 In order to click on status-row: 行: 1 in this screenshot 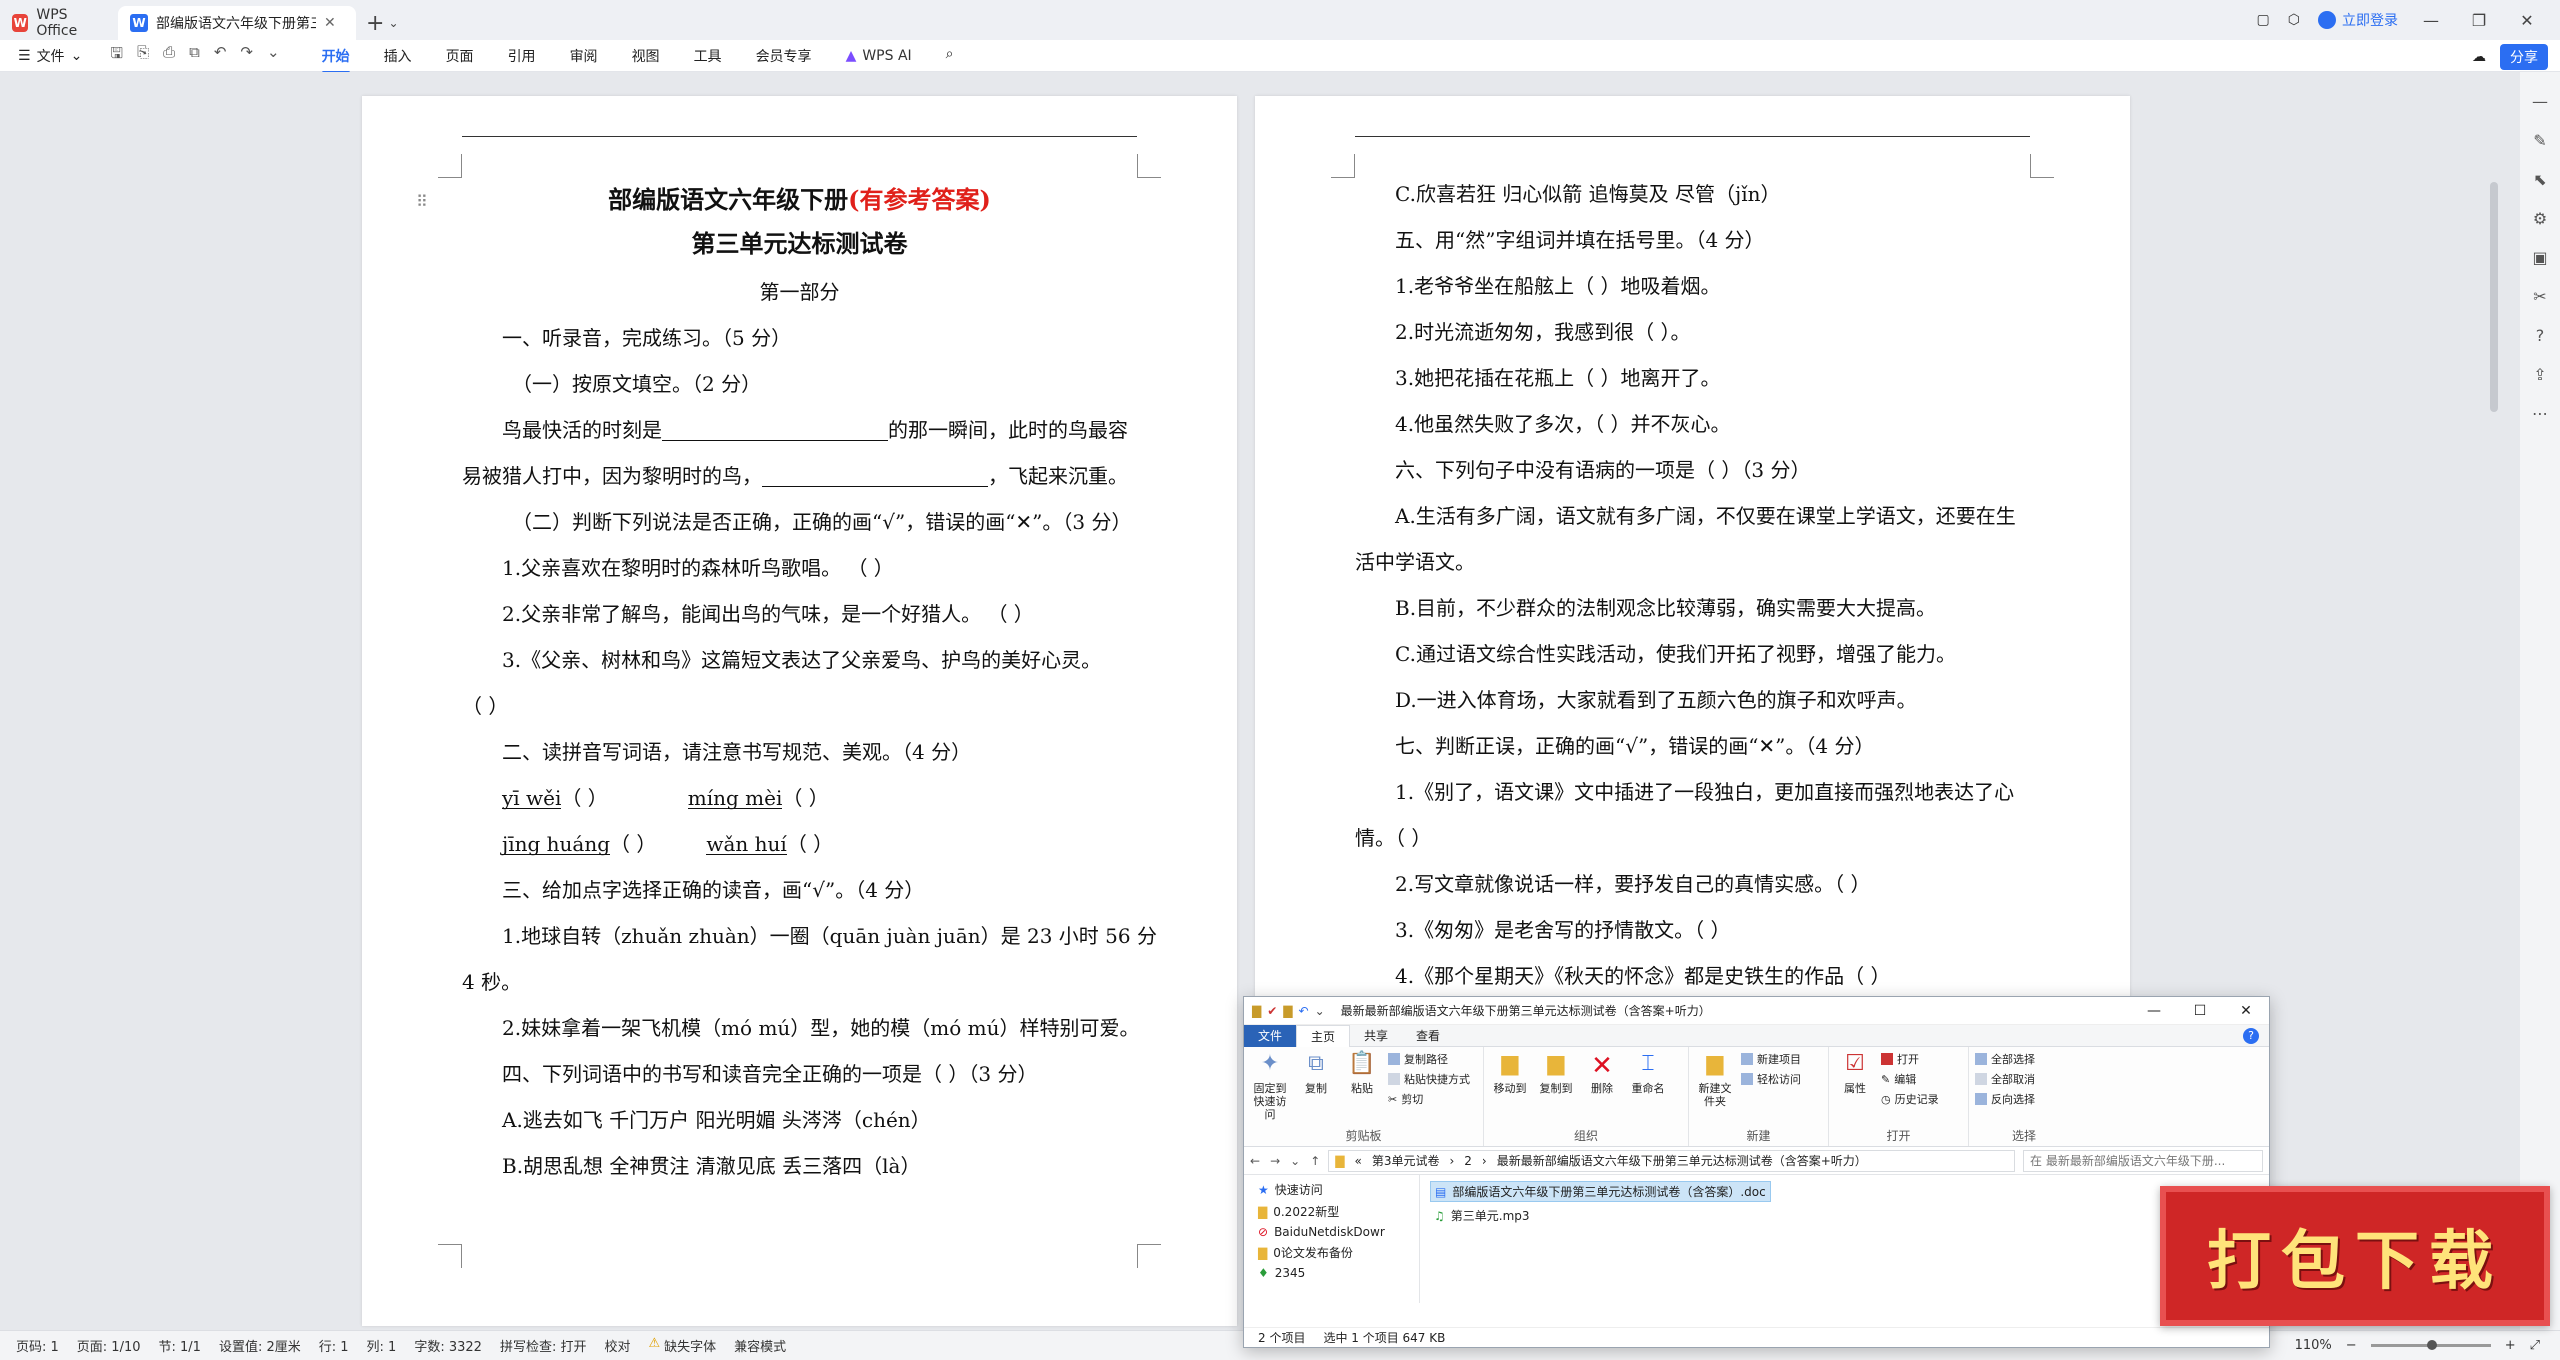, I will do `click(334, 1345)`.